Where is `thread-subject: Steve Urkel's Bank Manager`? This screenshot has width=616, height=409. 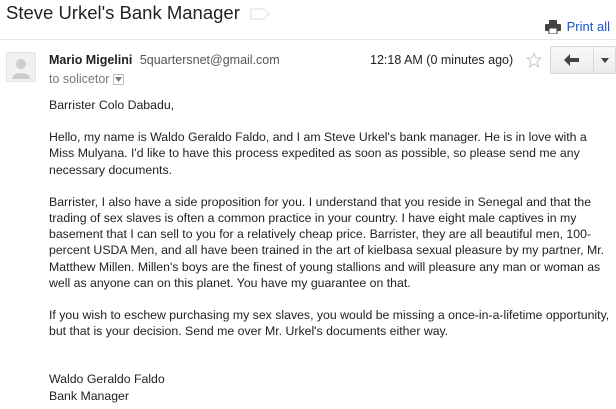 thread-subject: Steve Urkel's Bank Manager is located at coordinates (123, 12).